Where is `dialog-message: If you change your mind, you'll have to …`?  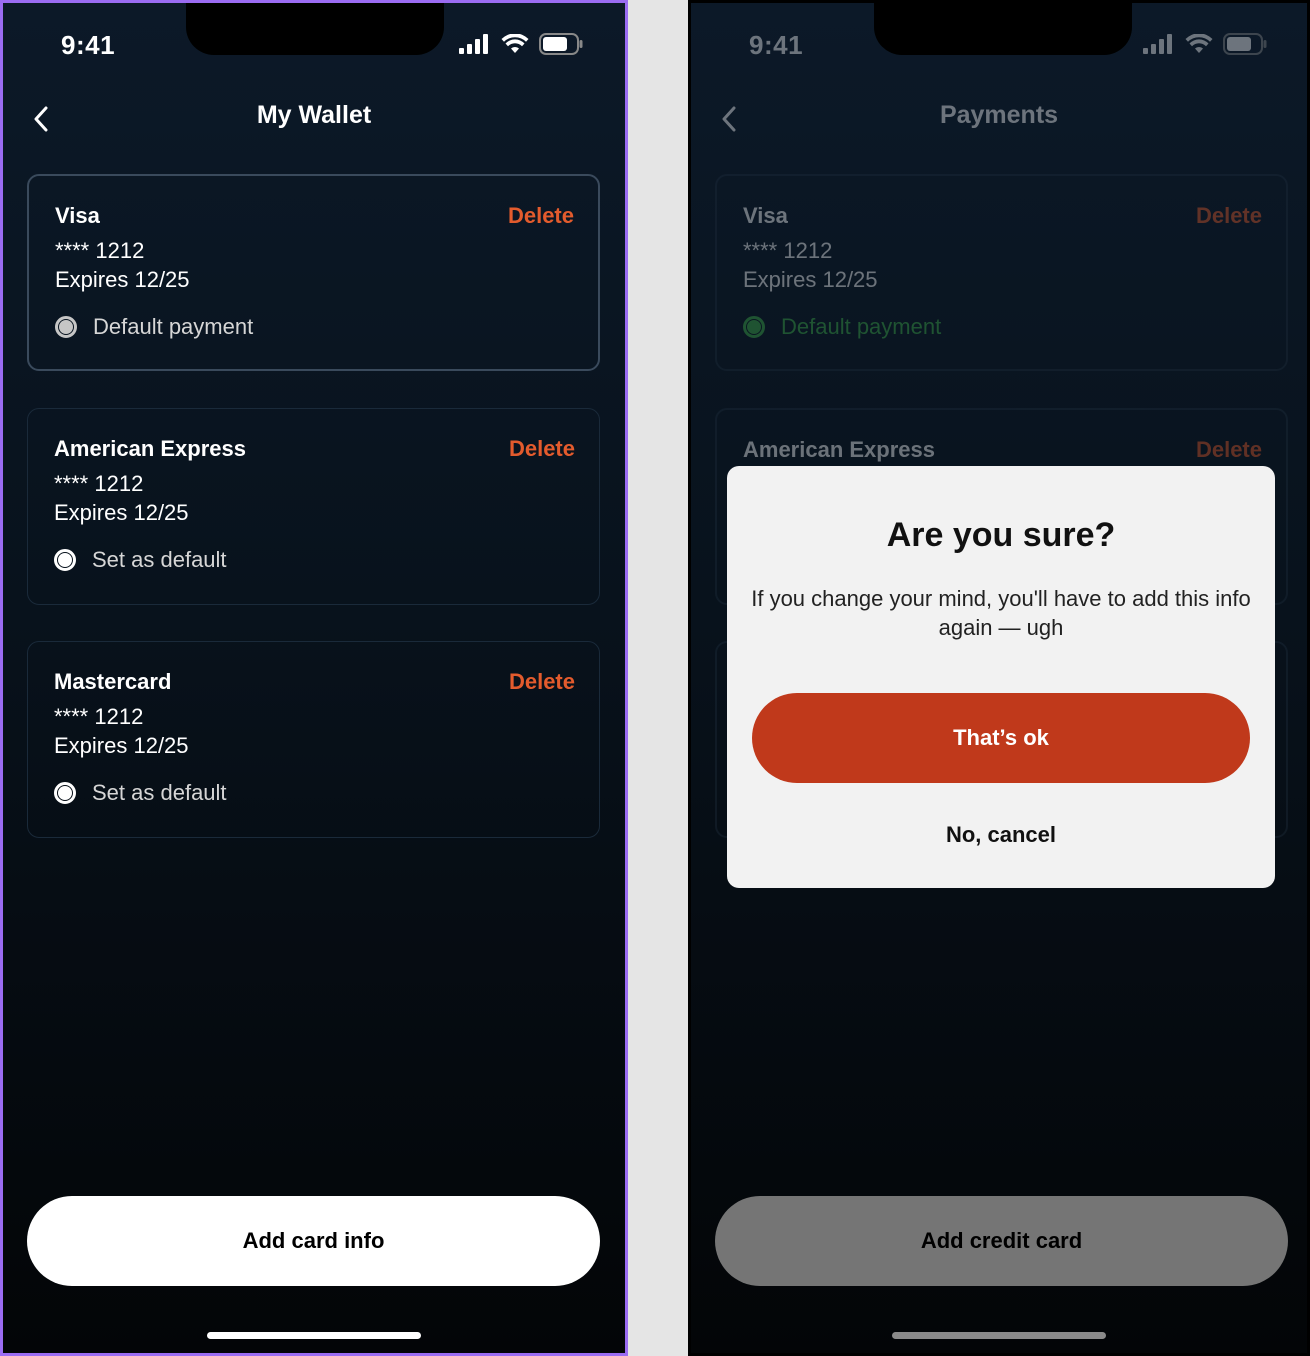 dialog-message: If you change your mind, you'll have to … is located at coordinates (1001, 613).